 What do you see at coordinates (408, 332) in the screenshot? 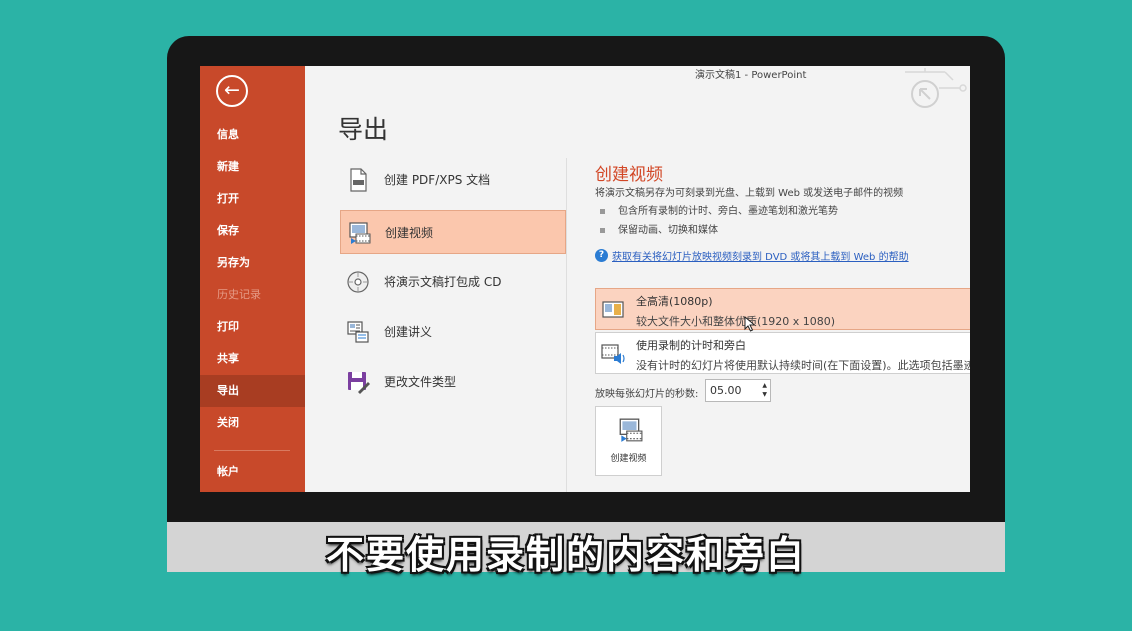
I see `export-option-label: 创建讲义` at bounding box center [408, 332].